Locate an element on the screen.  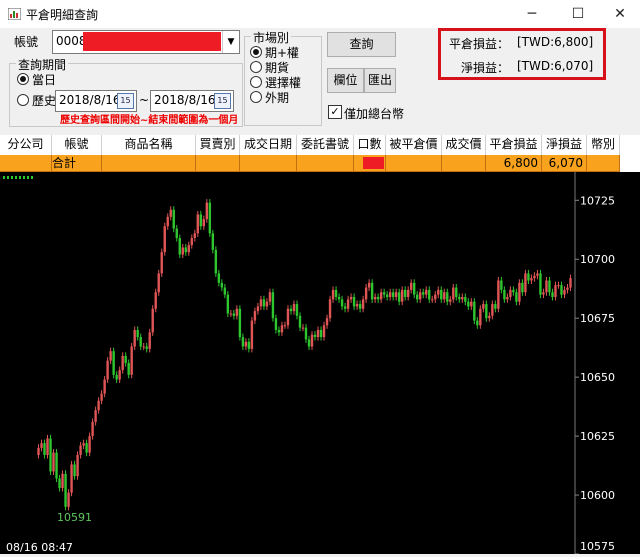
maximize-button: ☐ is located at coordinates (578, 14).